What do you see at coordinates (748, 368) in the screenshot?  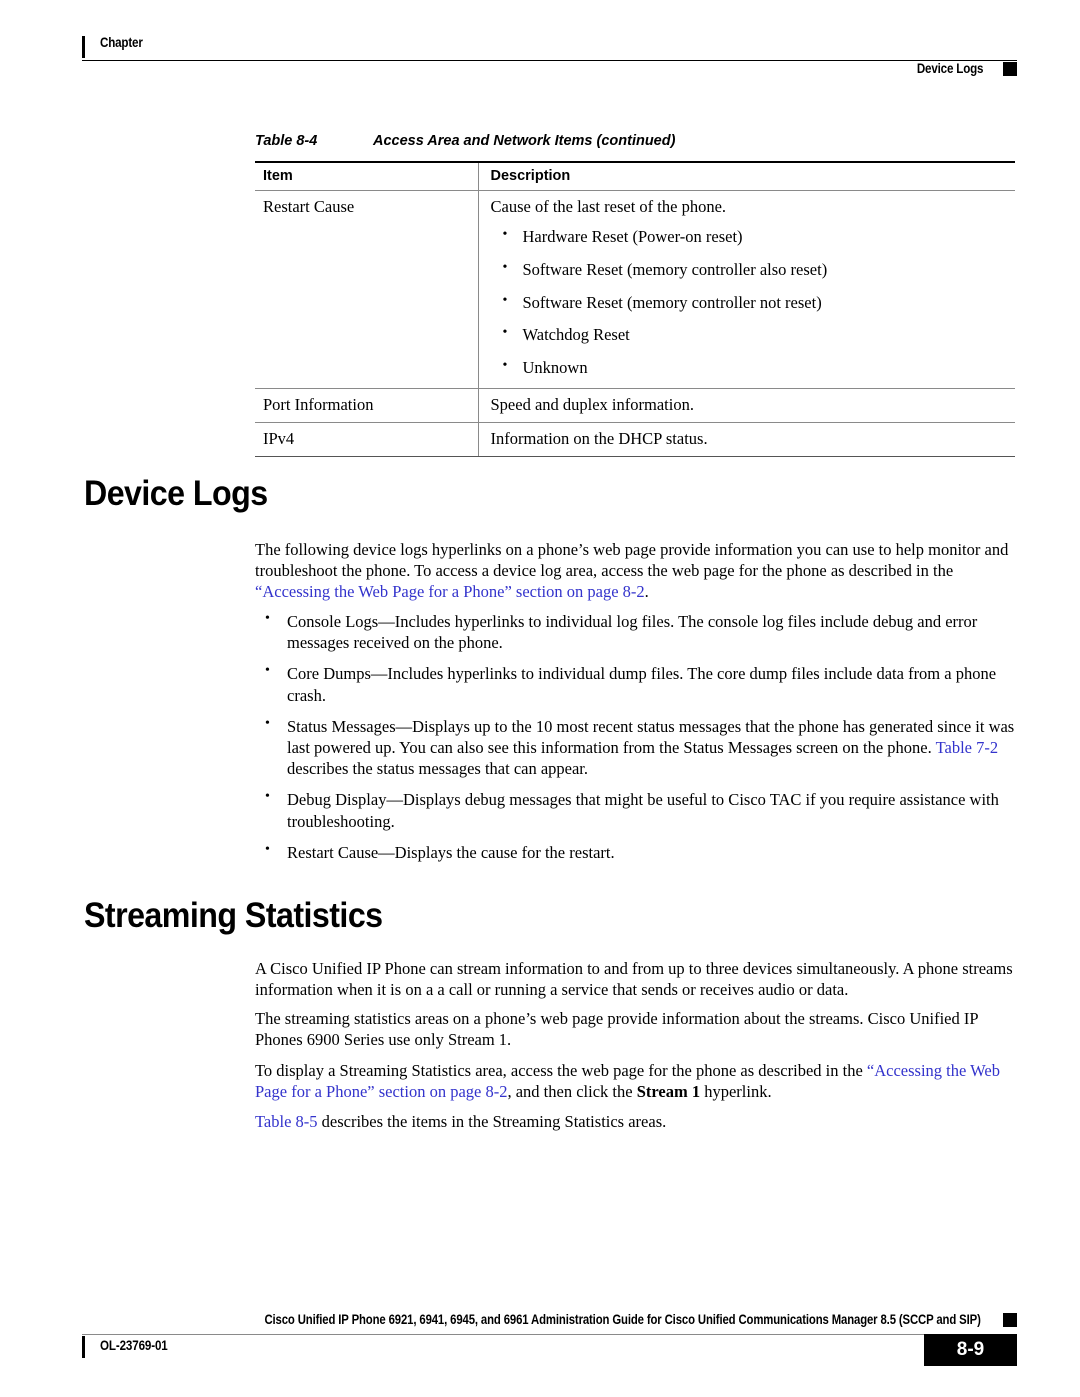 I see `list-item: Unknown` at bounding box center [748, 368].